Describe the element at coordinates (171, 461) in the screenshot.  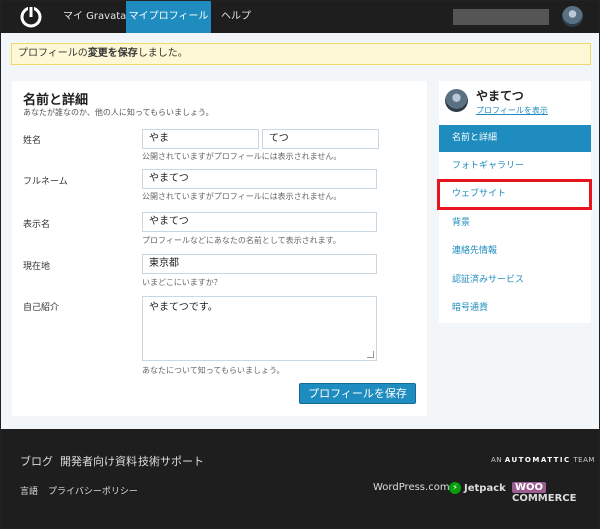
I see `footer-link-support: 技術サポート` at that location.